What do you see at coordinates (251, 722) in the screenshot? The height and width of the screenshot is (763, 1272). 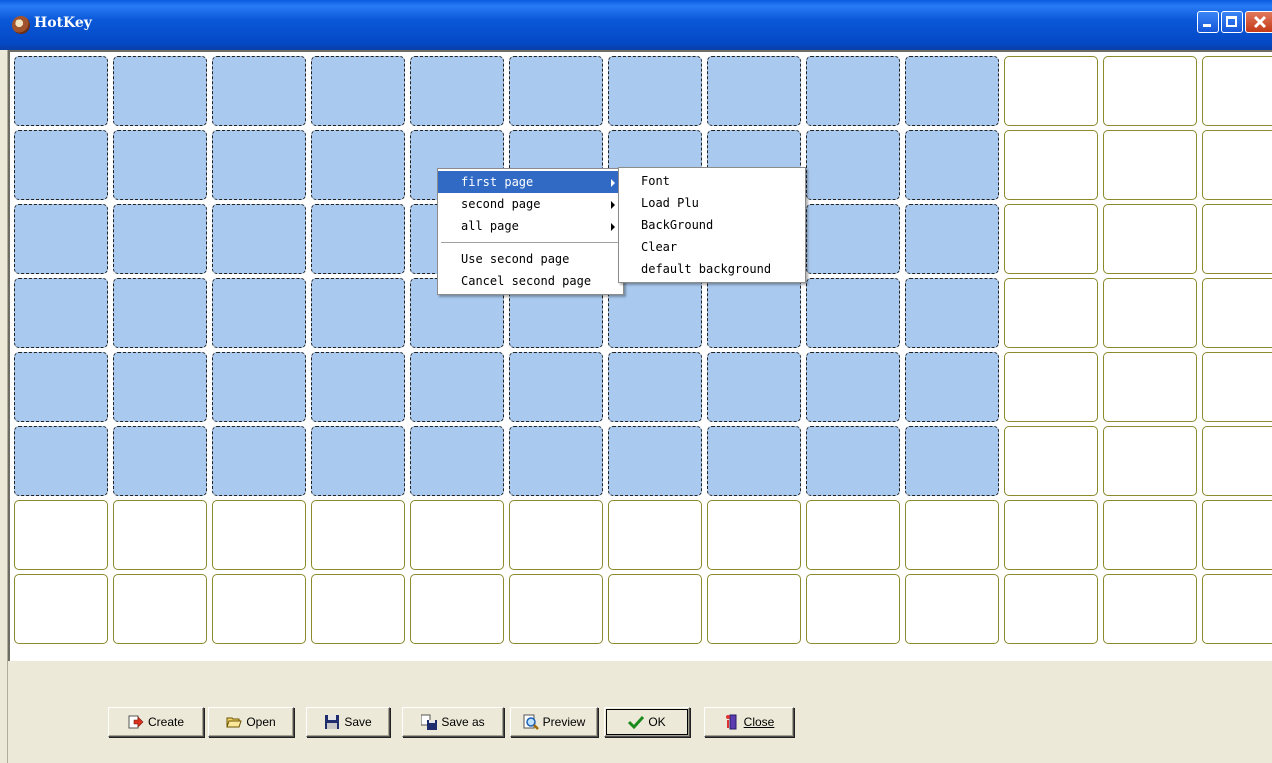 I see `open-button: Open` at bounding box center [251, 722].